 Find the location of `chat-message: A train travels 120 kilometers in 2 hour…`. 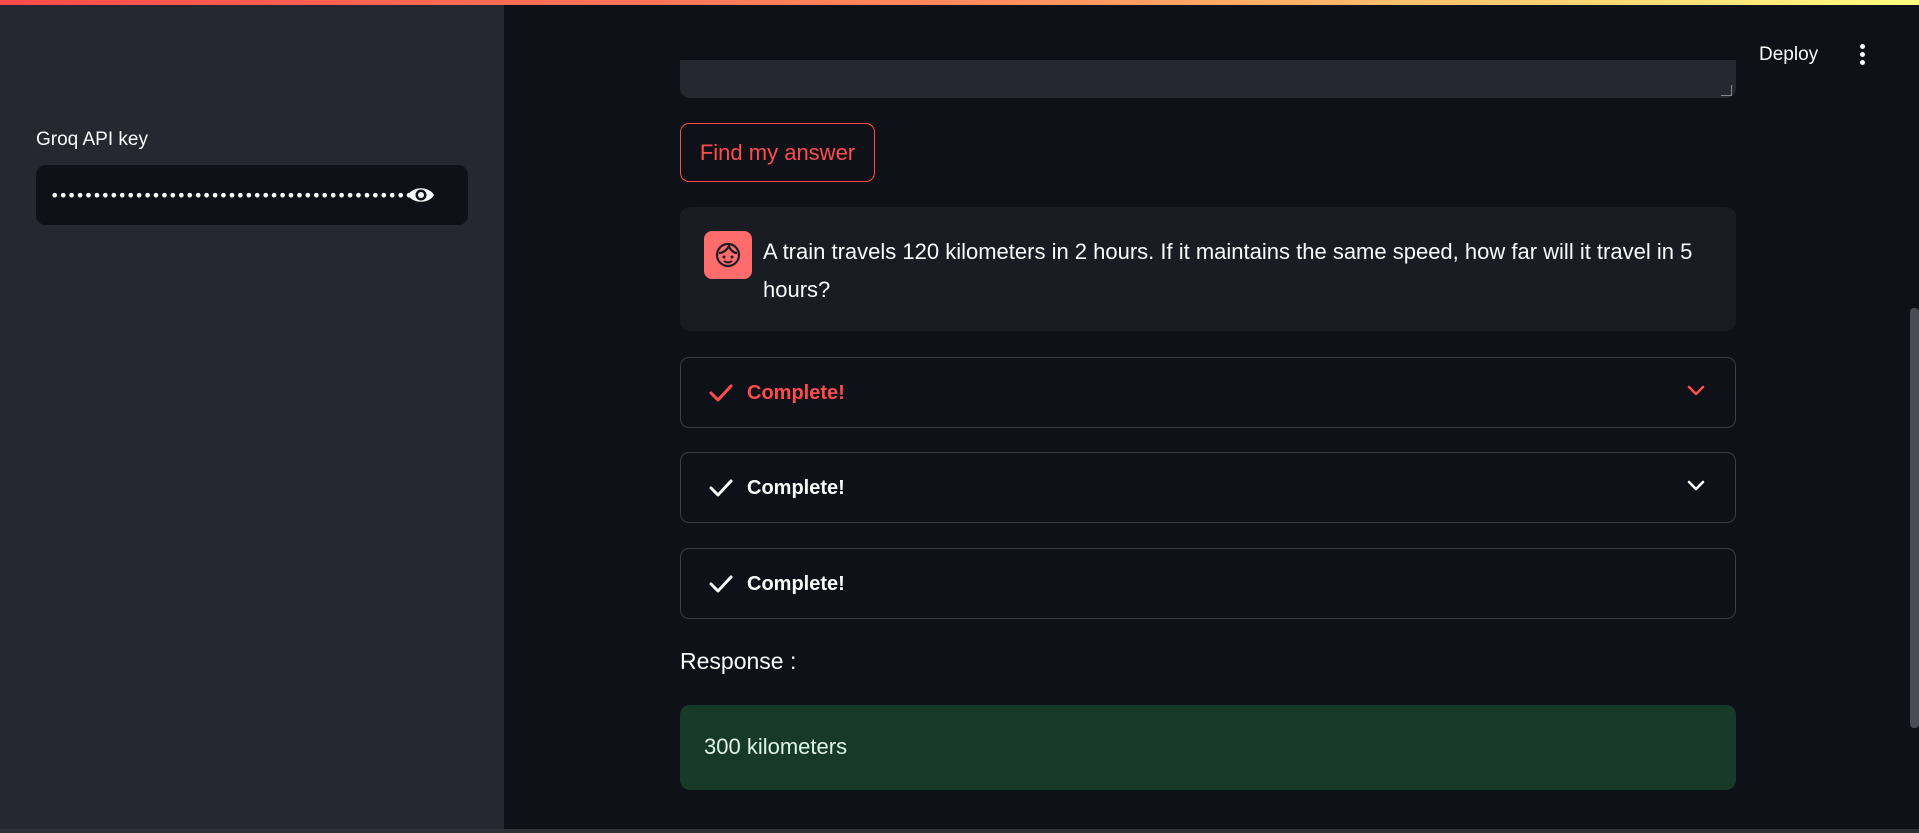

chat-message: A train travels 120 kilometers in 2 hour… is located at coordinates (1208, 269).